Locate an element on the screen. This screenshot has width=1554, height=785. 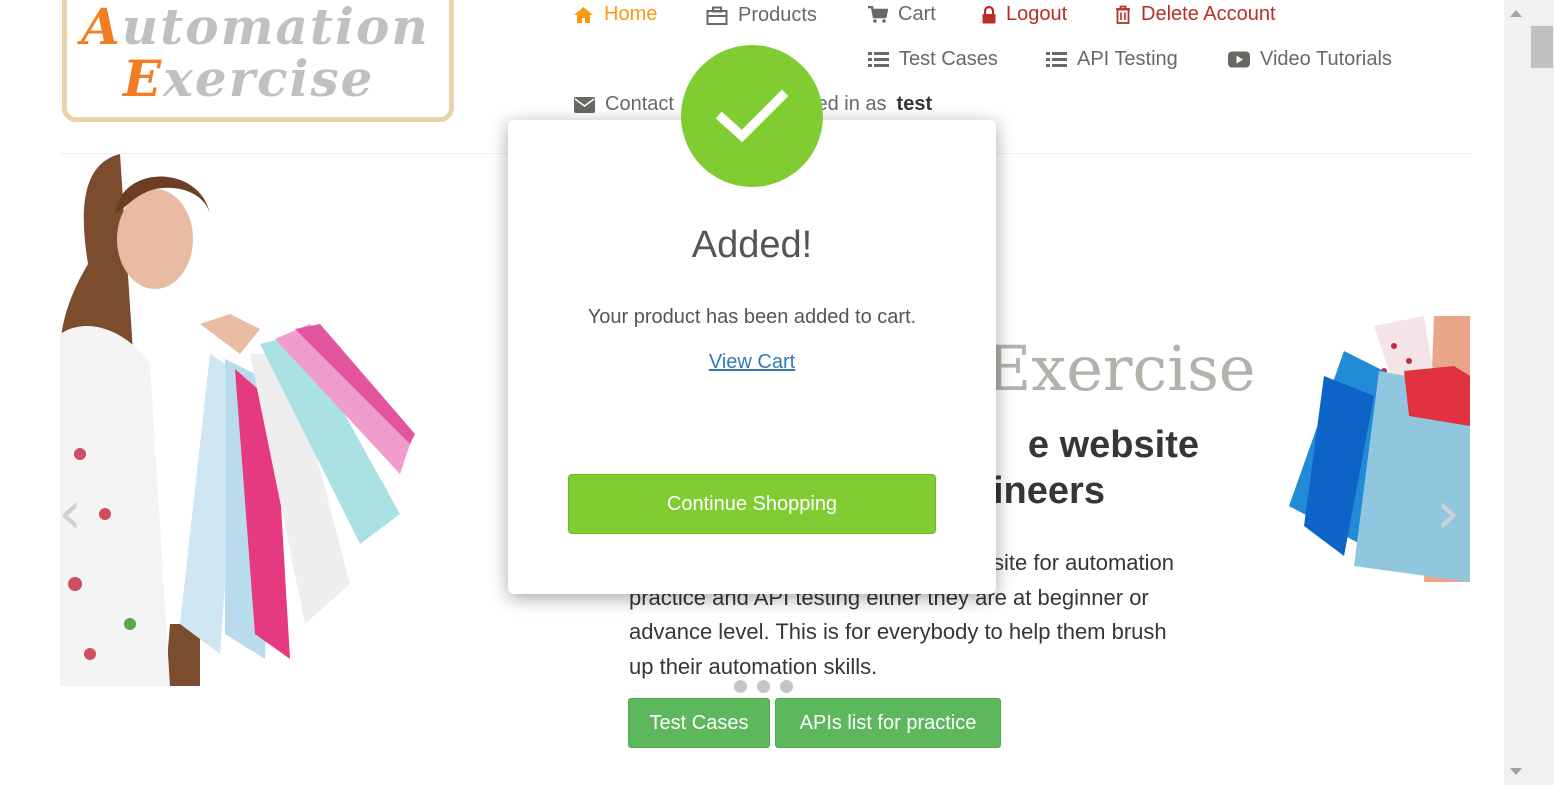
continue-shopping-button: Continue Shopping is located at coordinates (752, 504).